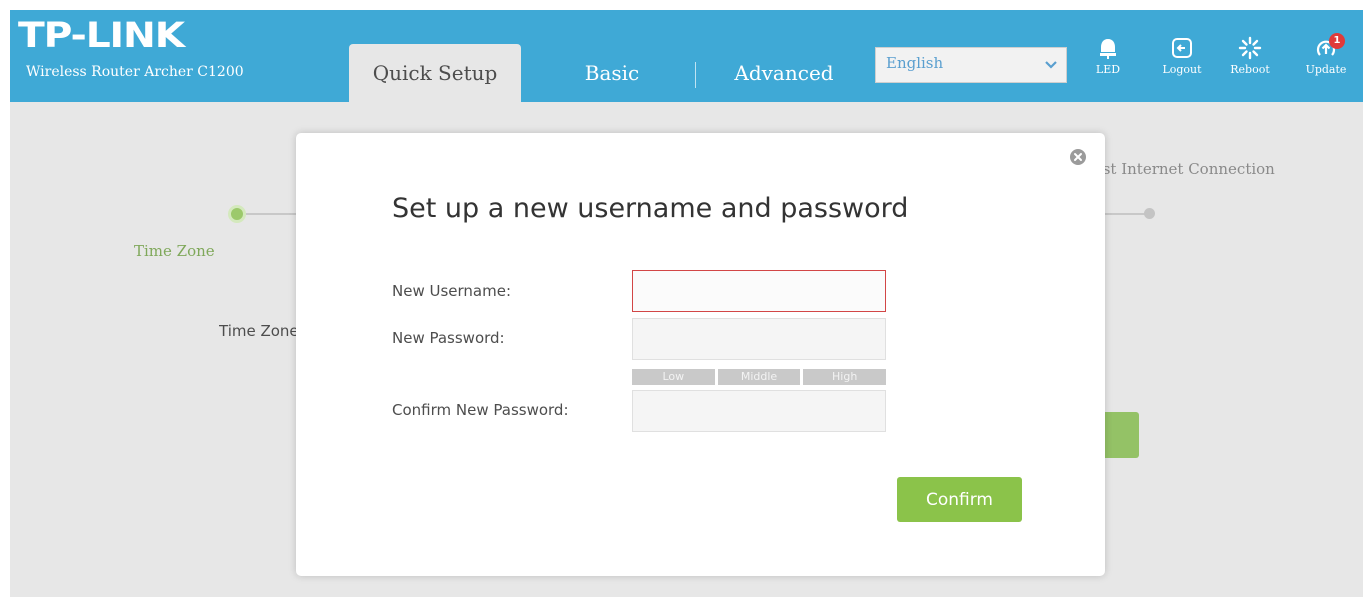  I want to click on dialog-title: Set up a new username and password, so click(650, 208).